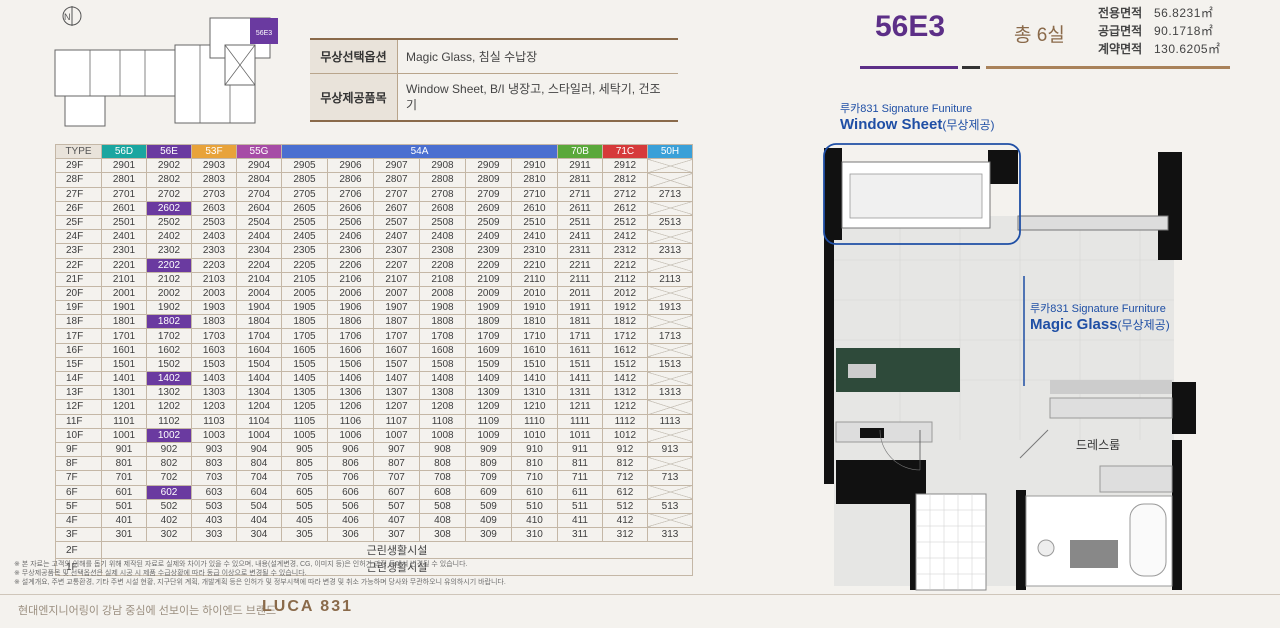 This screenshot has width=1280, height=628. I want to click on unit-cell: 1812, so click(625, 322).